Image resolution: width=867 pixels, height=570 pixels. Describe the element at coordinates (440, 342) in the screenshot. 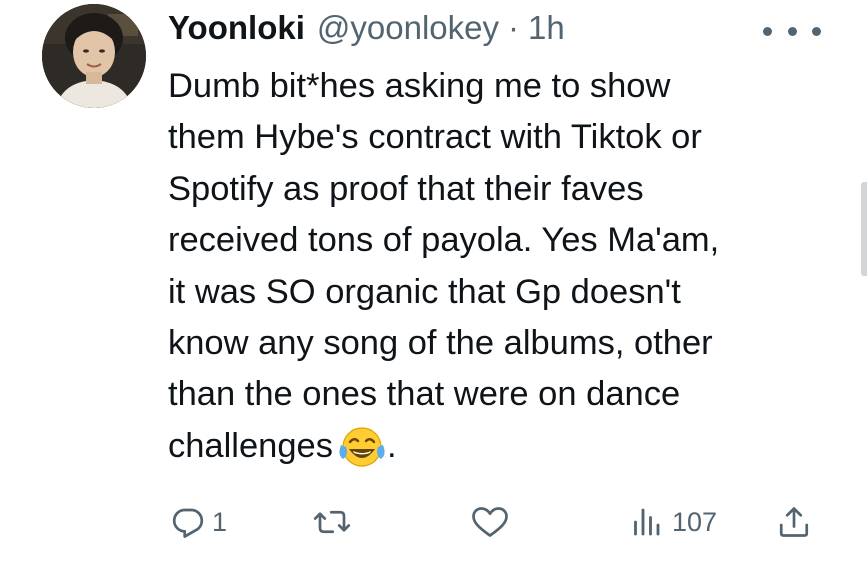

I see `tweet-text-line: know any song of the albums, other` at that location.